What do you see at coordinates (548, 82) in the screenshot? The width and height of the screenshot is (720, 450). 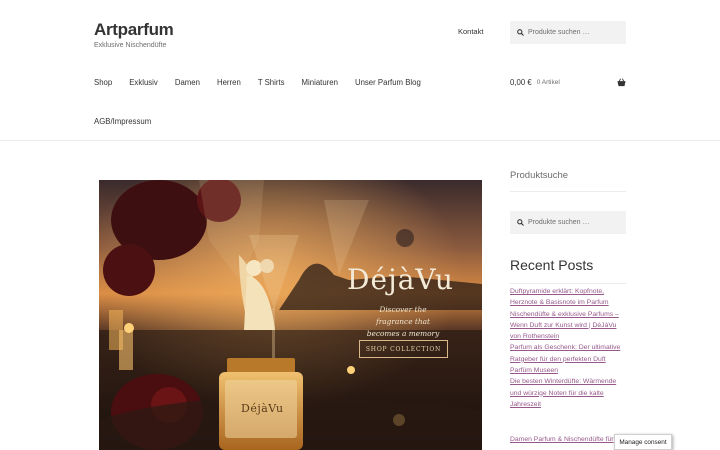 I see `cart-count: 0 Artikel` at bounding box center [548, 82].